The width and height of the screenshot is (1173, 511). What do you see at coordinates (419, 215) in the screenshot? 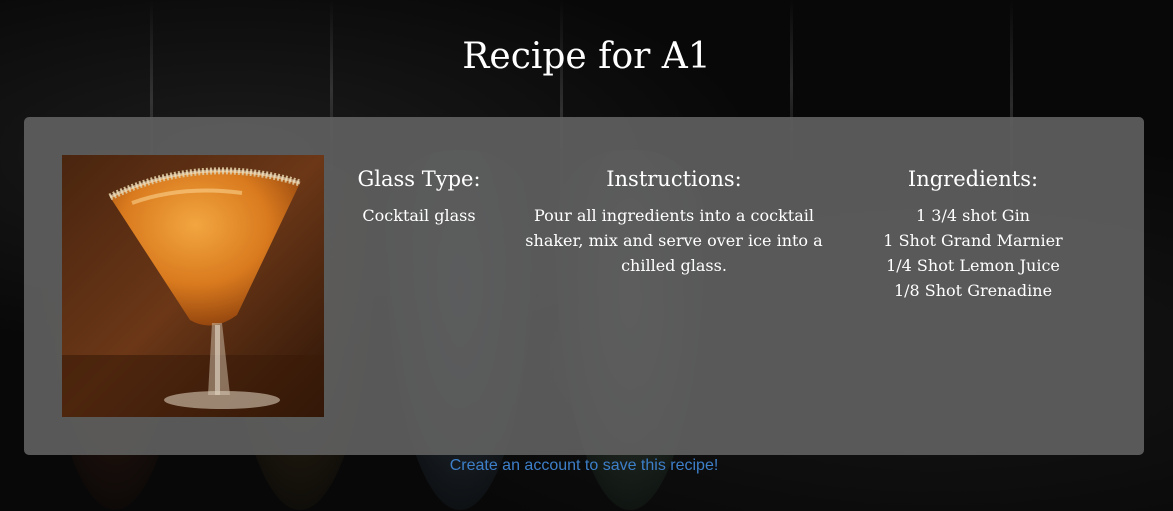
I see `glass-type-value: Cocktail glass` at bounding box center [419, 215].